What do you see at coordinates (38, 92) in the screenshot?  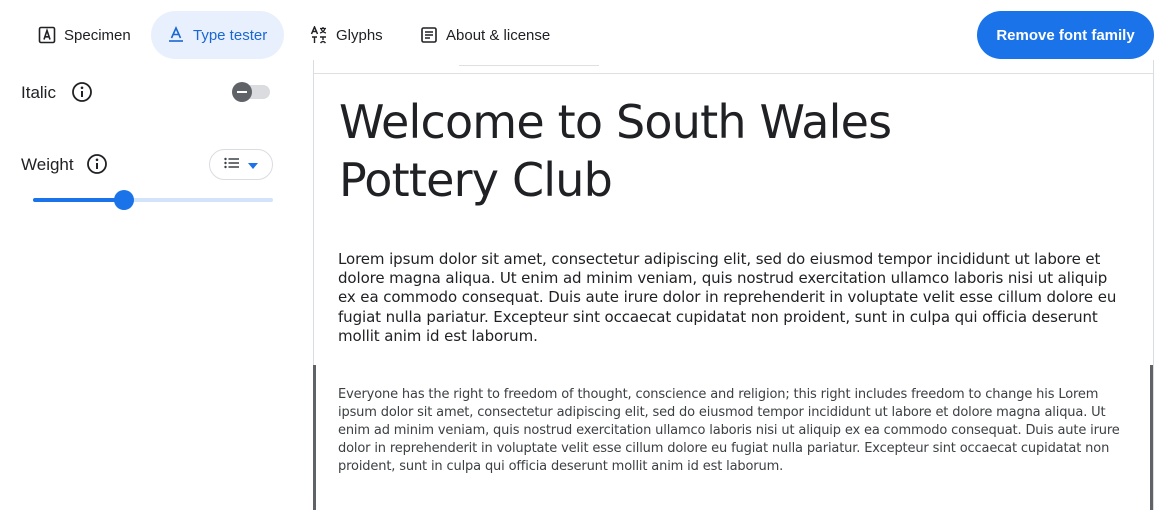 I see `italic-label: Italic` at bounding box center [38, 92].